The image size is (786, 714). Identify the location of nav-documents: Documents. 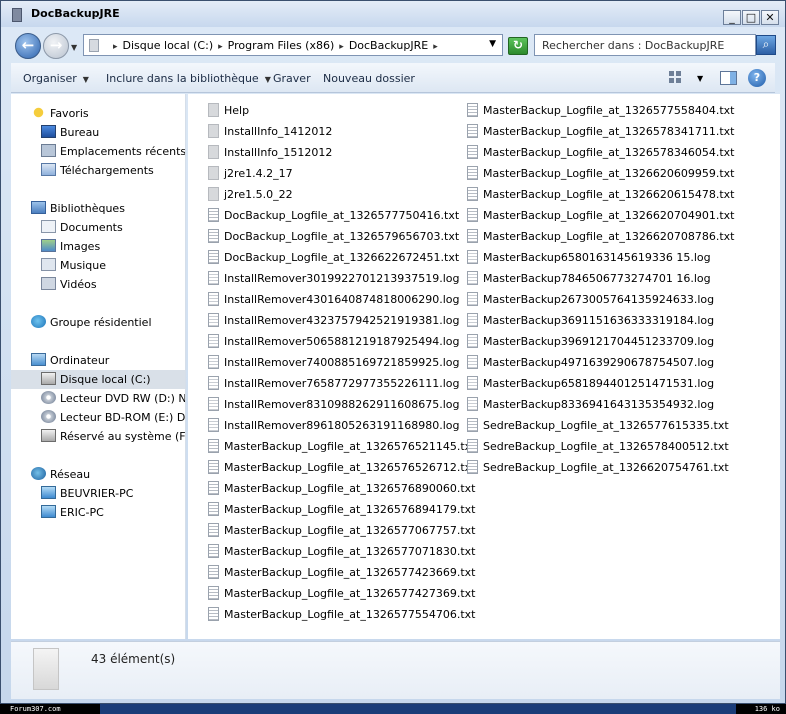
(82, 227).